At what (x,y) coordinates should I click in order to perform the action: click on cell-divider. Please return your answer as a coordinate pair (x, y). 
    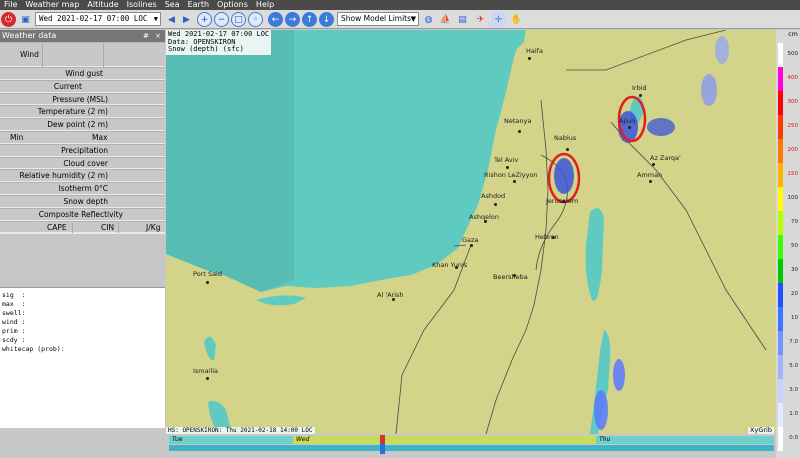
    Looking at the image, I should click on (103, 55).